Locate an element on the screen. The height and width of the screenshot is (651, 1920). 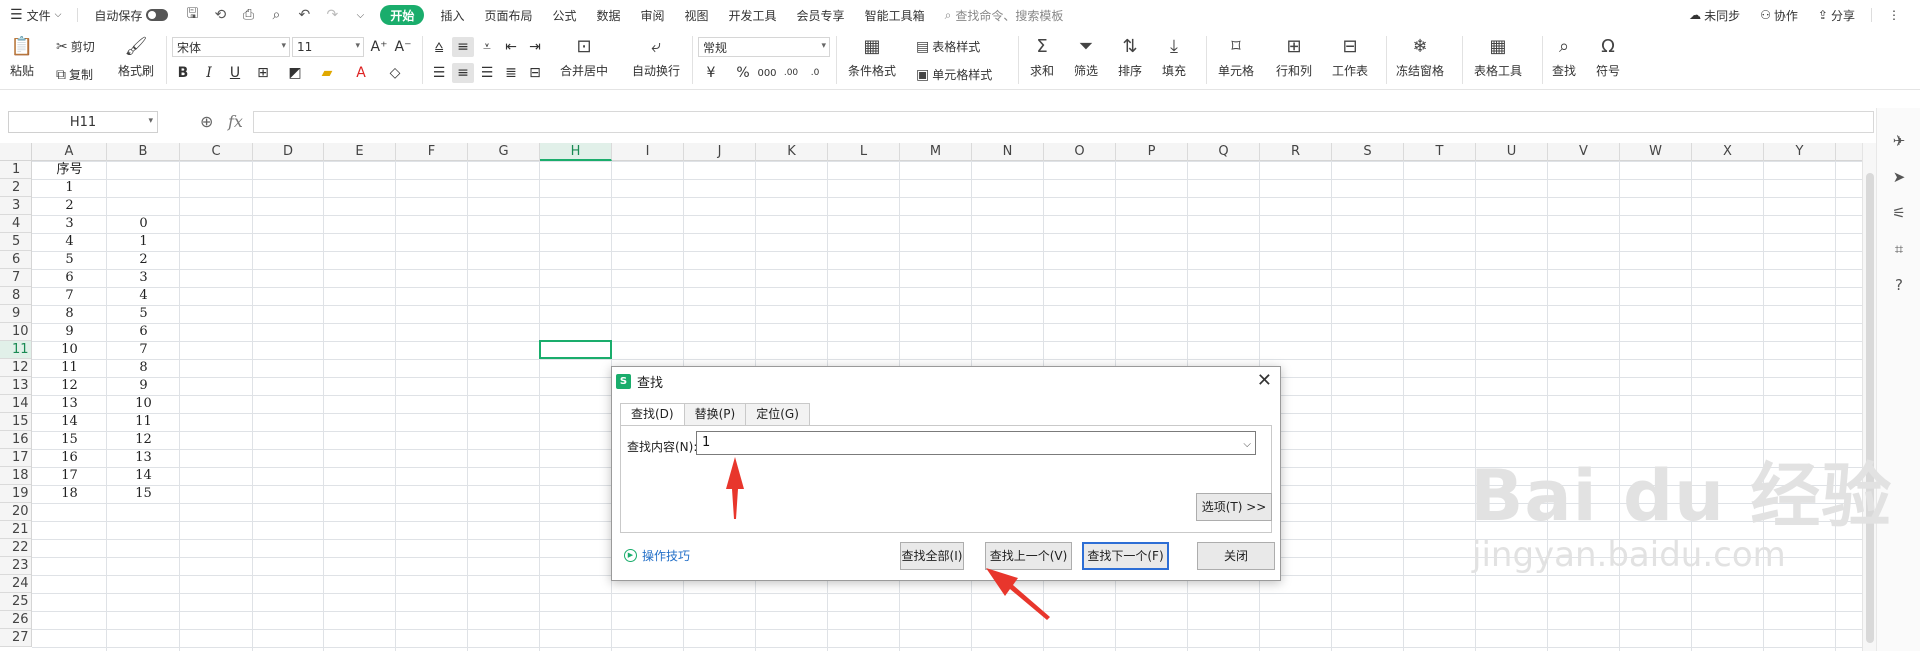
column-header-G: G is located at coordinates (504, 152).